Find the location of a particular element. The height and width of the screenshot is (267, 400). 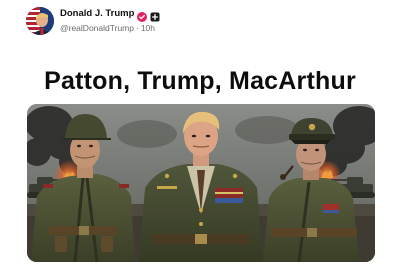

author-name-row: Donald J. Trump is located at coordinates (110, 14).